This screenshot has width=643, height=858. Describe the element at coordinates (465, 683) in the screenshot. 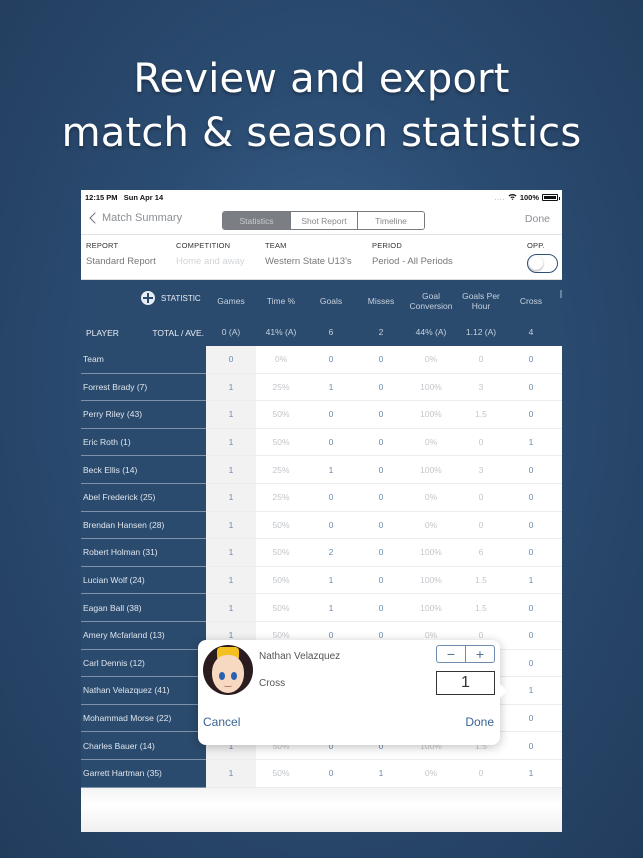

I see `stat-value-field: 1` at that location.